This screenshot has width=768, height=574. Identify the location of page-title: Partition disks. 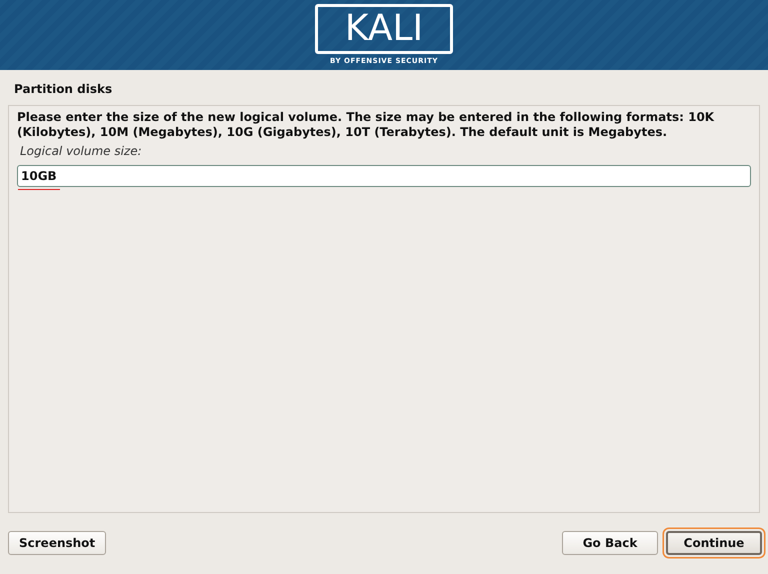
(63, 89).